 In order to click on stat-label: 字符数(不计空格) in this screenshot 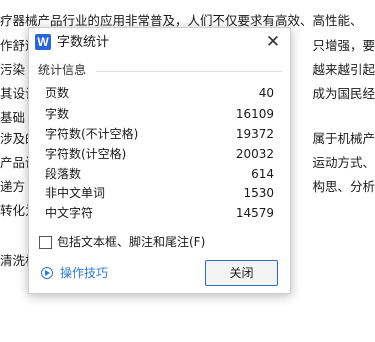, I will do `click(92, 134)`.